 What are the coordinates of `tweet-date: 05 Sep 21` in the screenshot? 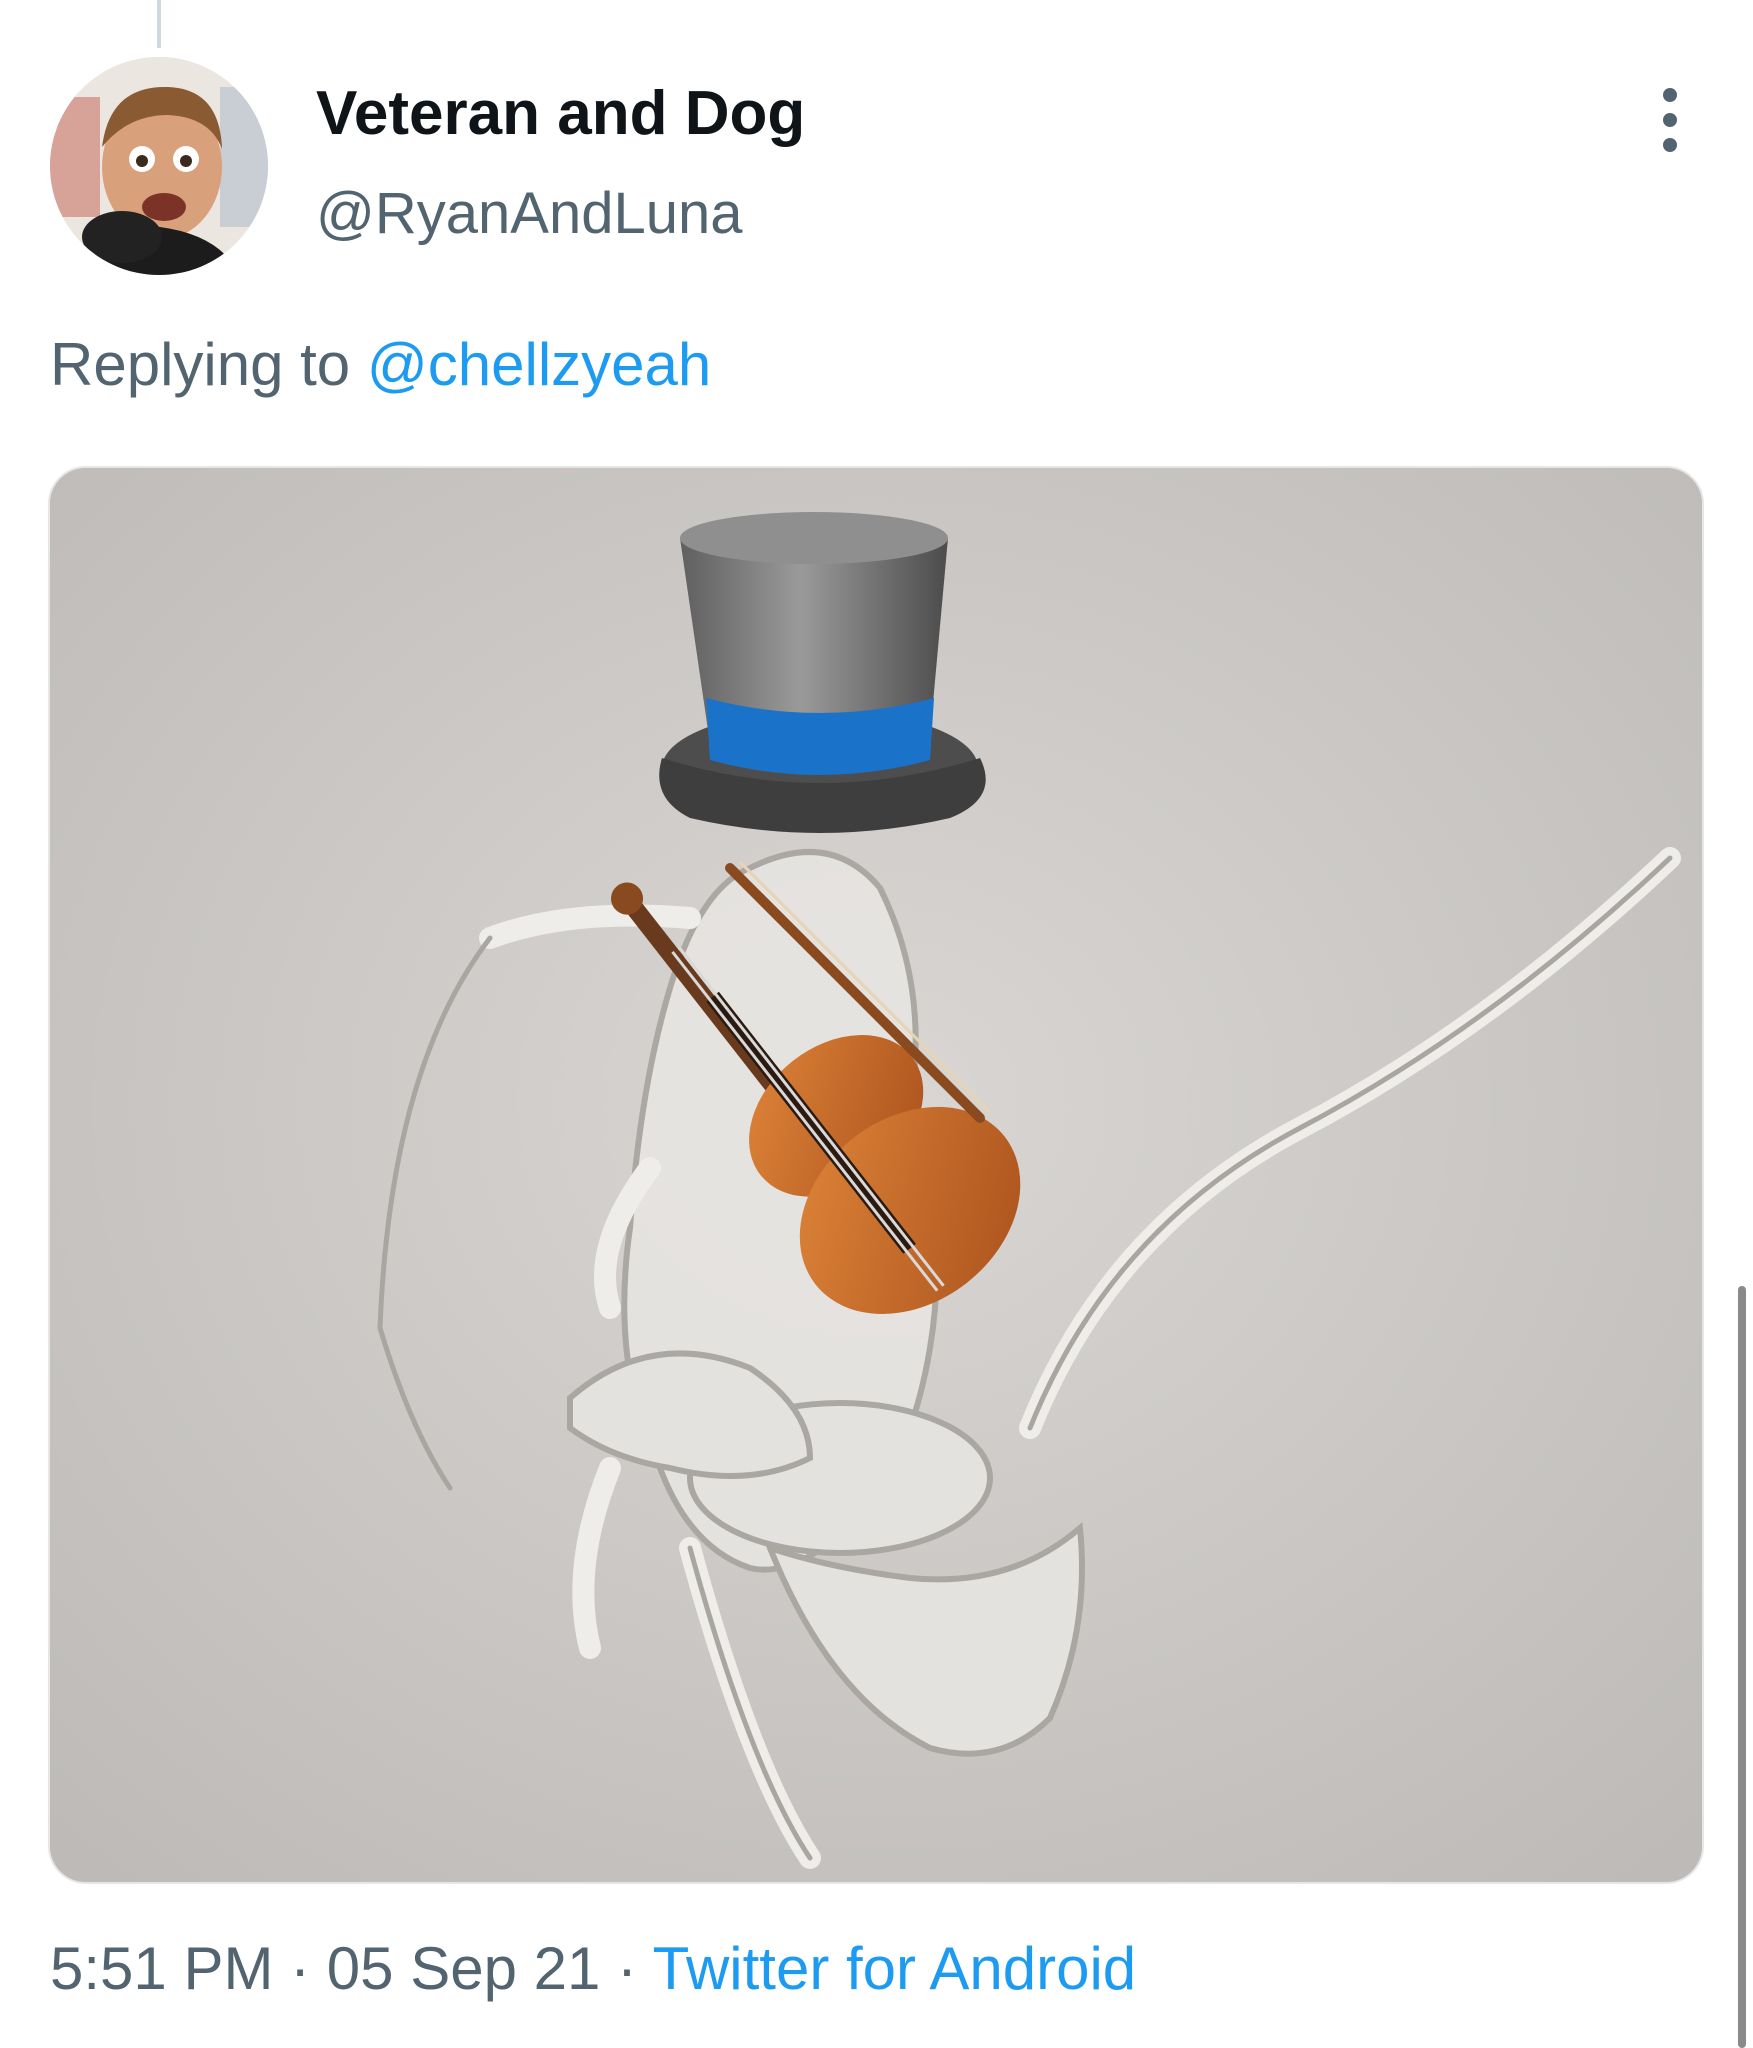 It's located at (464, 1968).